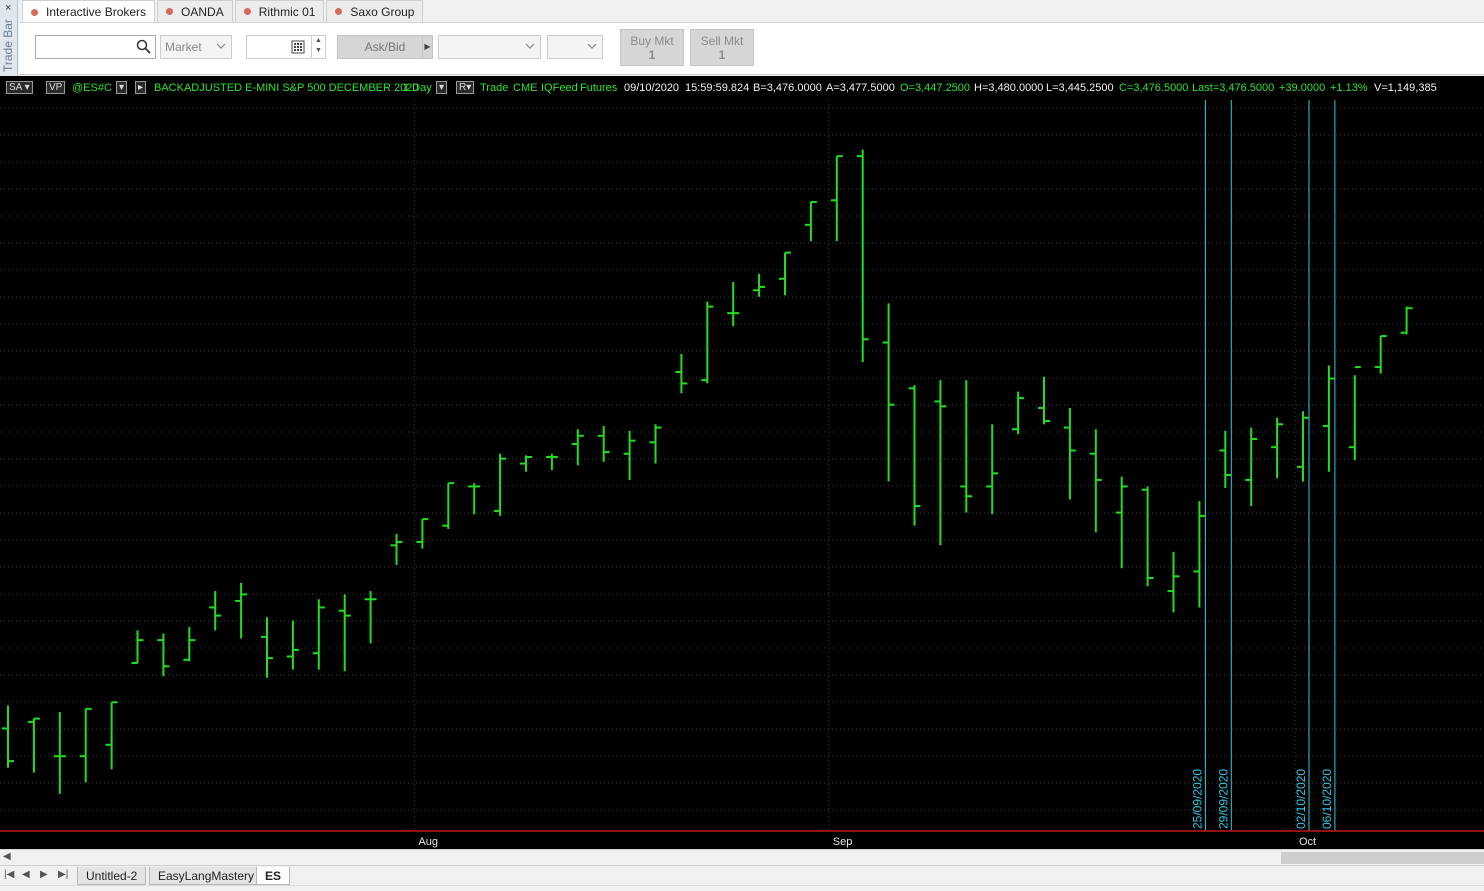  Describe the element at coordinates (112, 876) in the screenshot. I see `tab-untitled-2: Untitled-2` at that location.